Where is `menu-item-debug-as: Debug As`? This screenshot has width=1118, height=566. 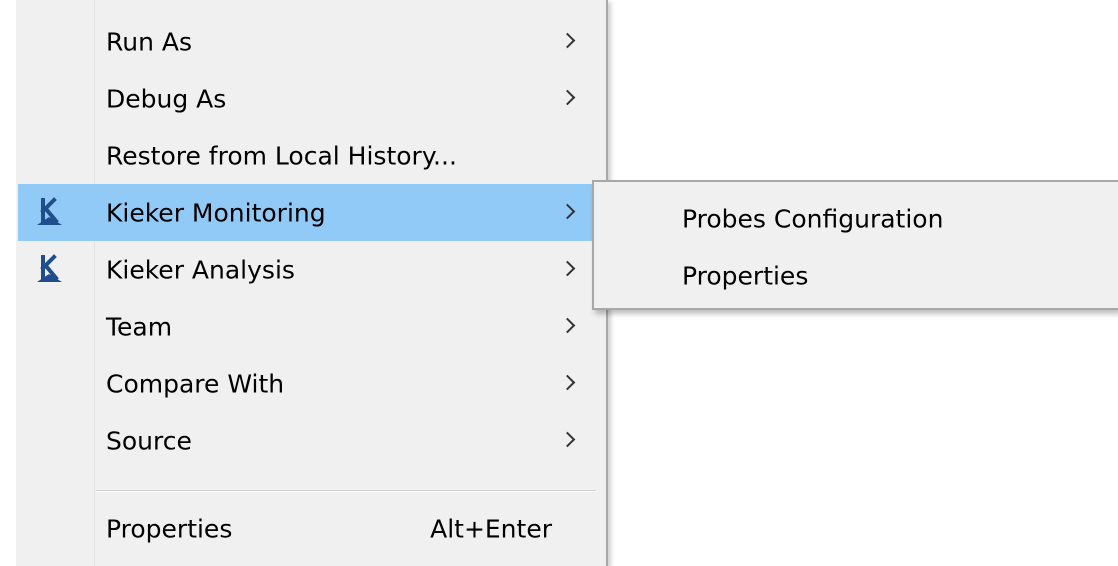 menu-item-debug-as: Debug As is located at coordinates (311, 98).